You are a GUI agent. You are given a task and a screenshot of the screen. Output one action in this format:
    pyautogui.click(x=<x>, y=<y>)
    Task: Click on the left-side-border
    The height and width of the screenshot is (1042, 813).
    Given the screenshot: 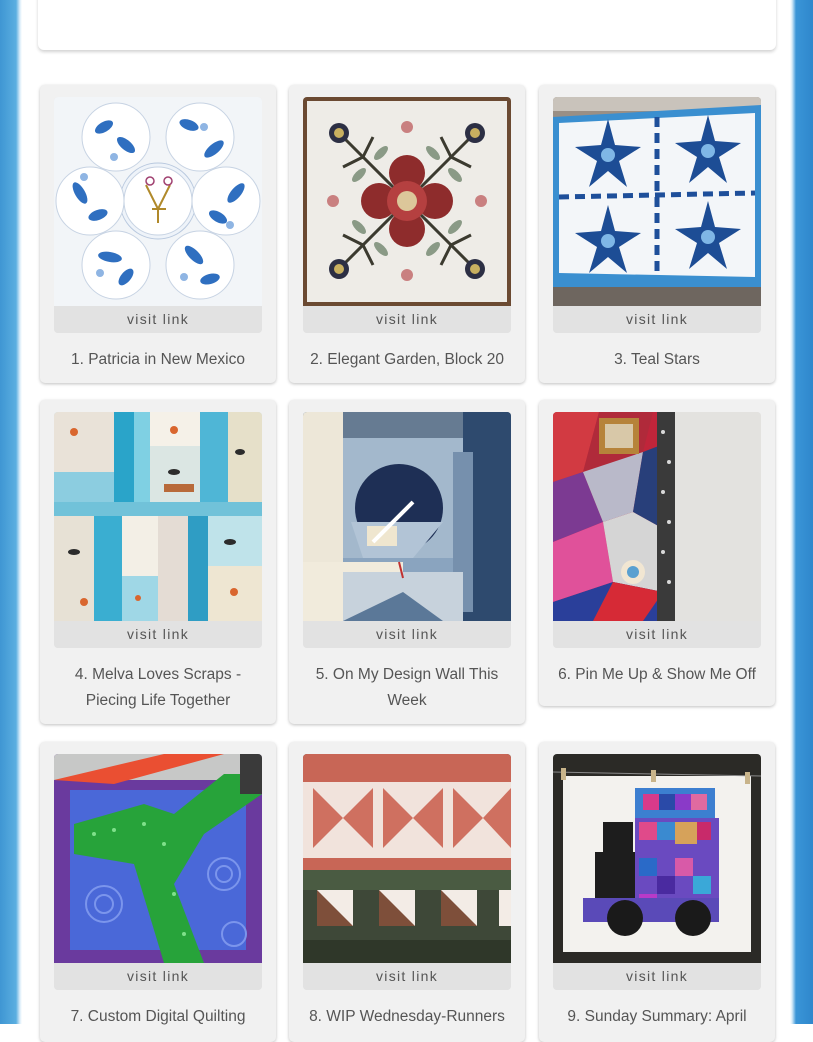 What is the action you would take?
    pyautogui.click(x=11, y=512)
    